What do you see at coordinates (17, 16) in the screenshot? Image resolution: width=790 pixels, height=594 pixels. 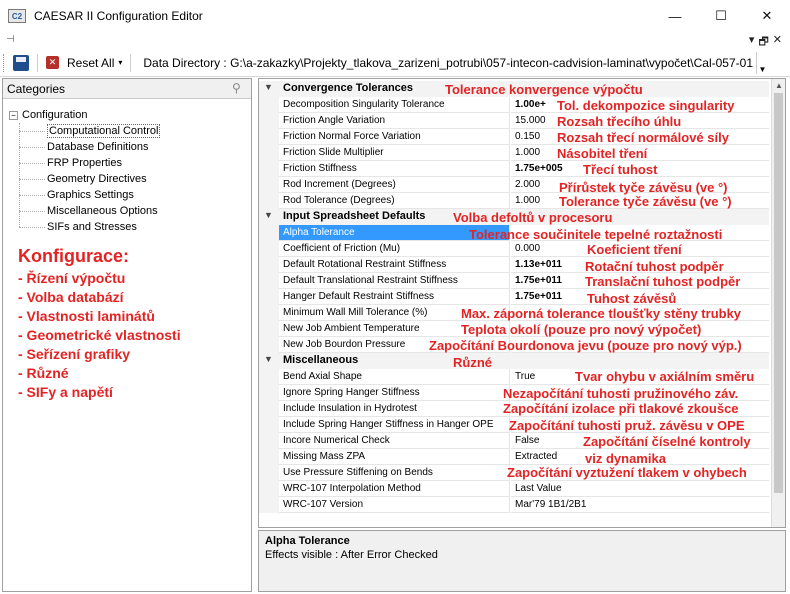 I see `app-icon: C2` at bounding box center [17, 16].